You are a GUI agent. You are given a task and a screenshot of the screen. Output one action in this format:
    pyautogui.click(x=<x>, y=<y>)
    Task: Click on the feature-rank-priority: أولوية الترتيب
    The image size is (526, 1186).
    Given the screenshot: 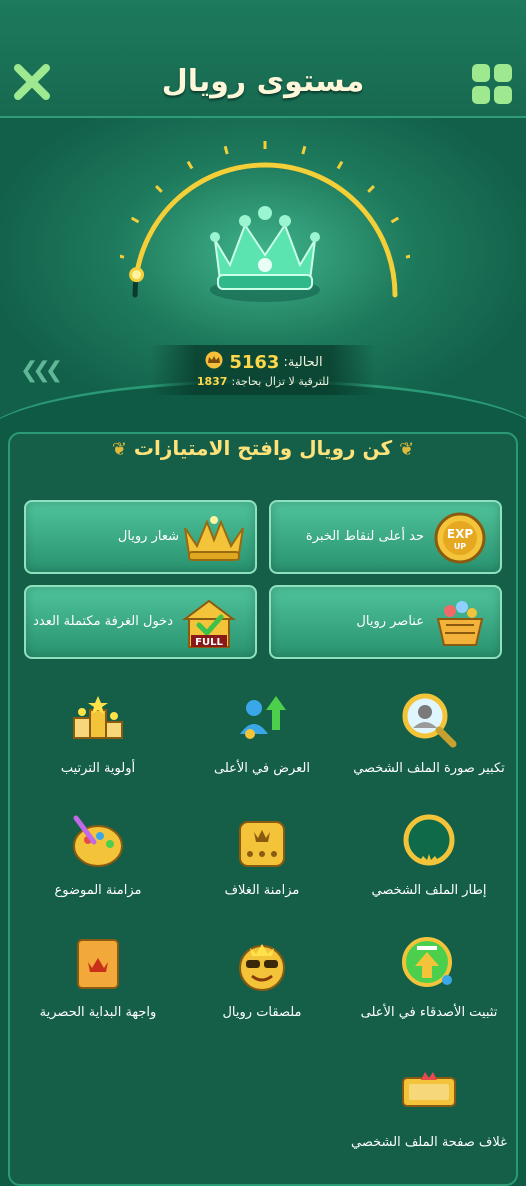 What is the action you would take?
    pyautogui.click(x=98, y=735)
    